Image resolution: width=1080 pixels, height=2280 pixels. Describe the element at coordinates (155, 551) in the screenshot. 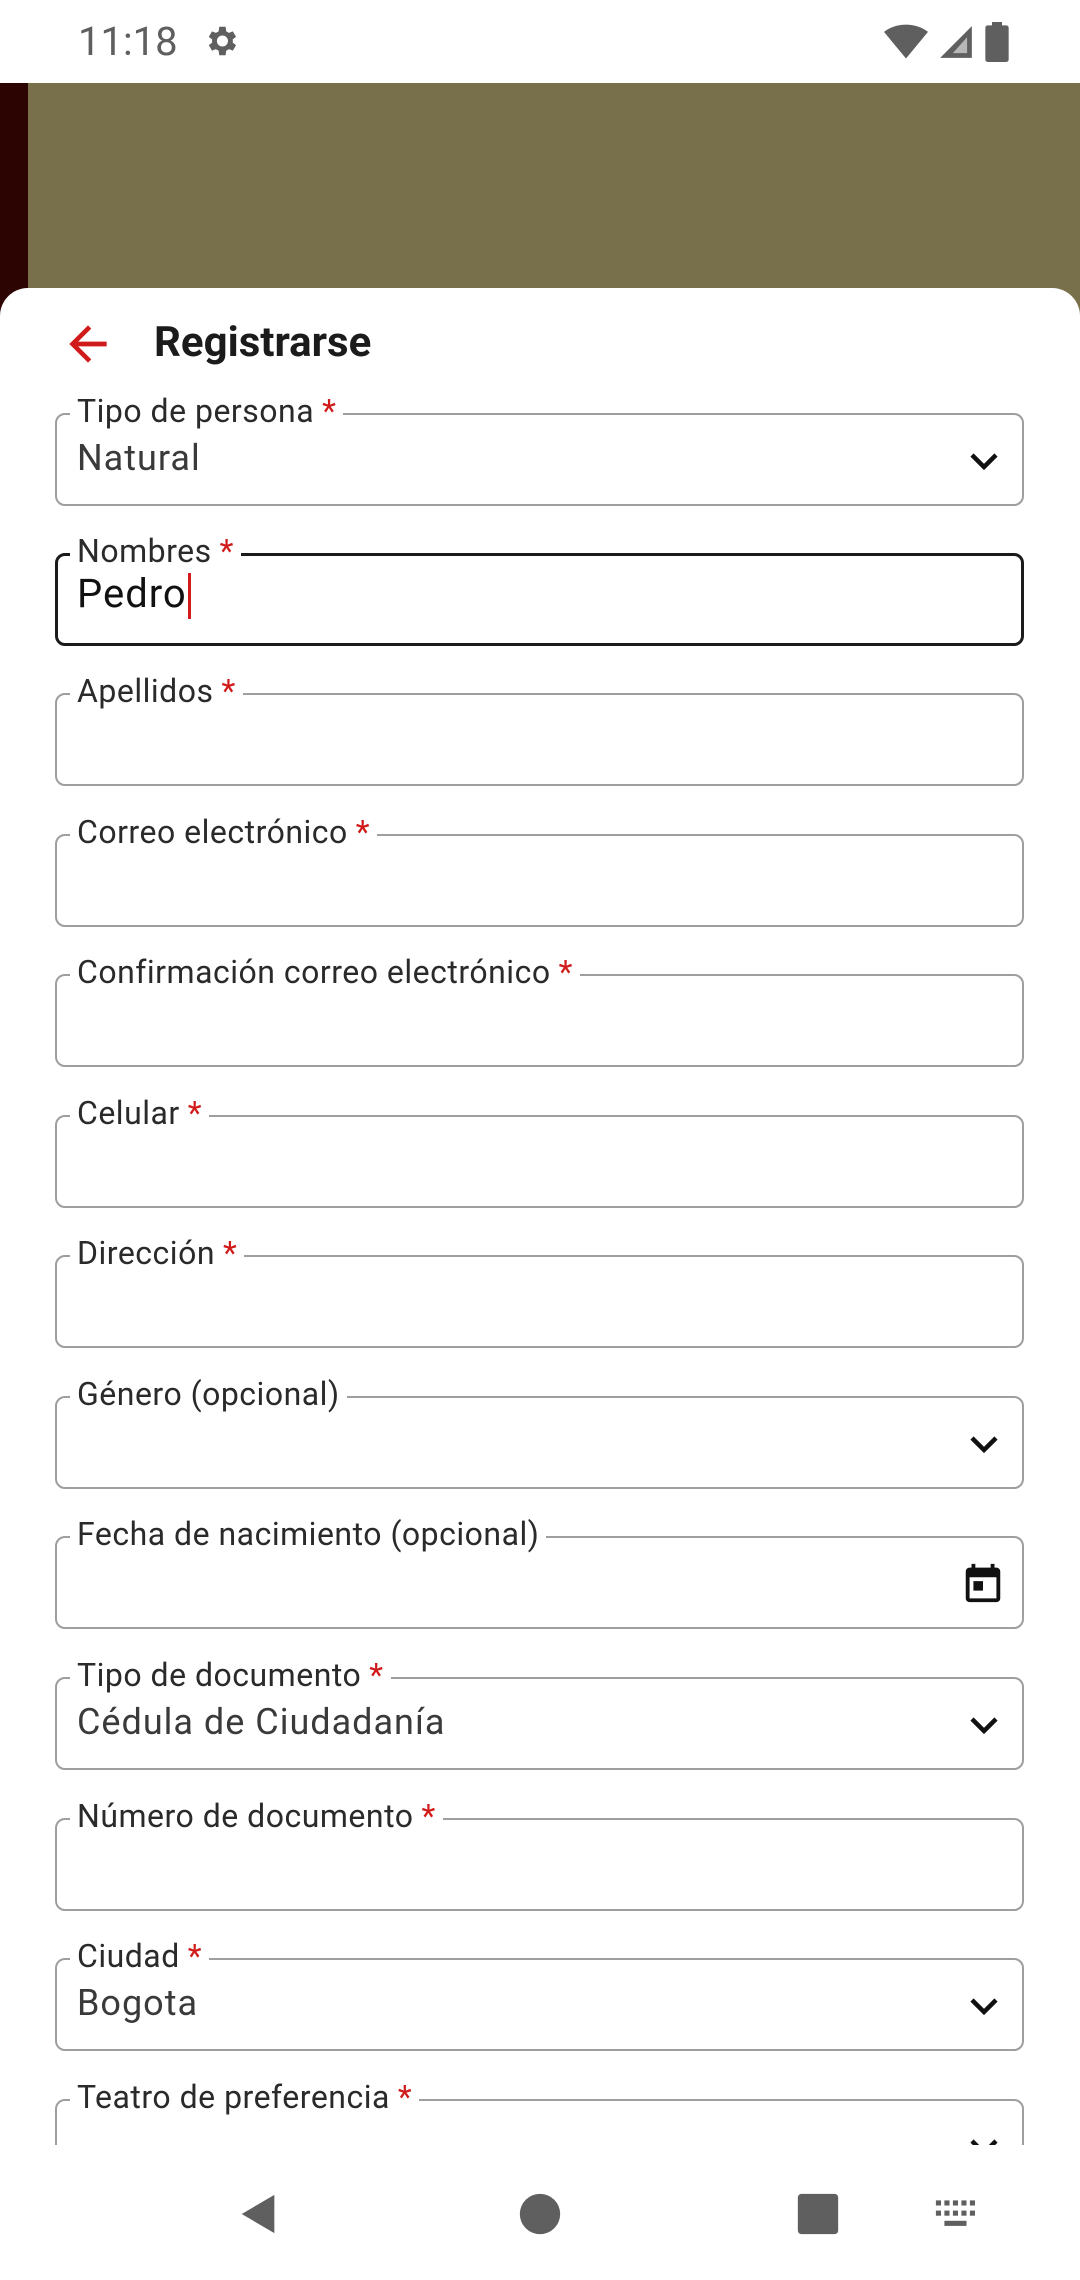

I see `field-label: Nombres *` at that location.